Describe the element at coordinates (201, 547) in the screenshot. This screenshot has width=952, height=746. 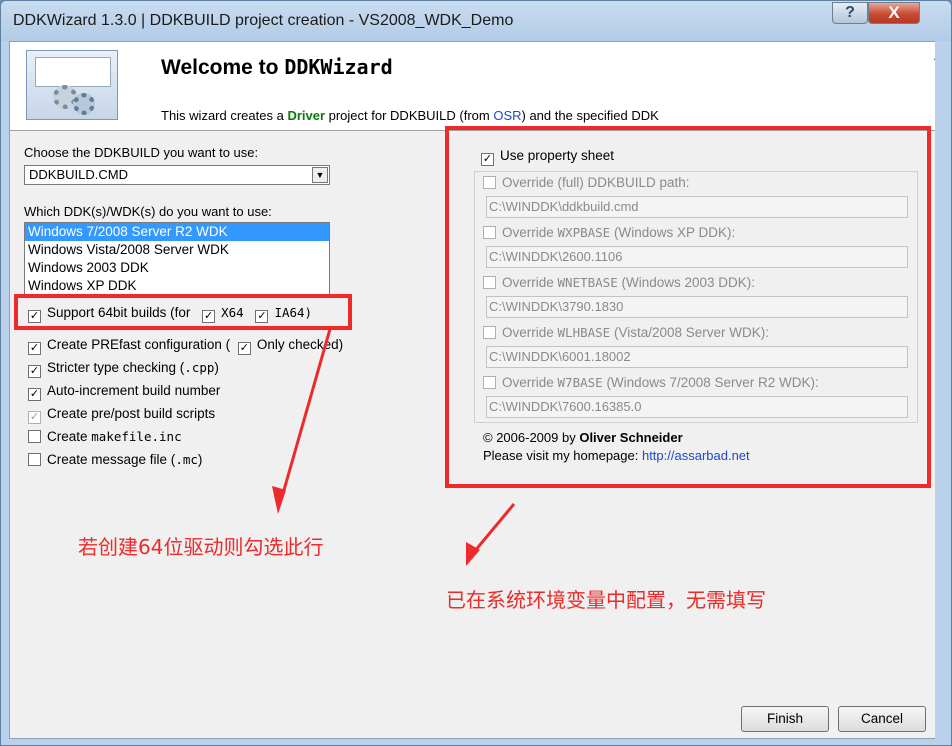
I see `annotation-64bit-note: 若创建64位驱动则勾选此行` at that location.